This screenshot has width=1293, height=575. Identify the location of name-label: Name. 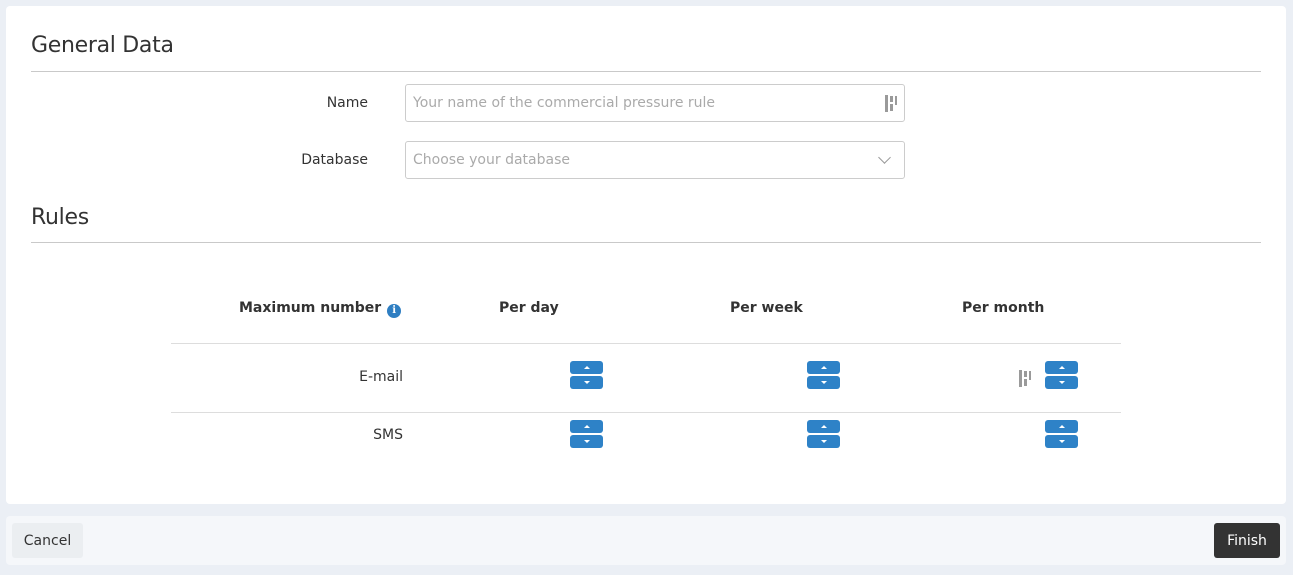
(347, 103).